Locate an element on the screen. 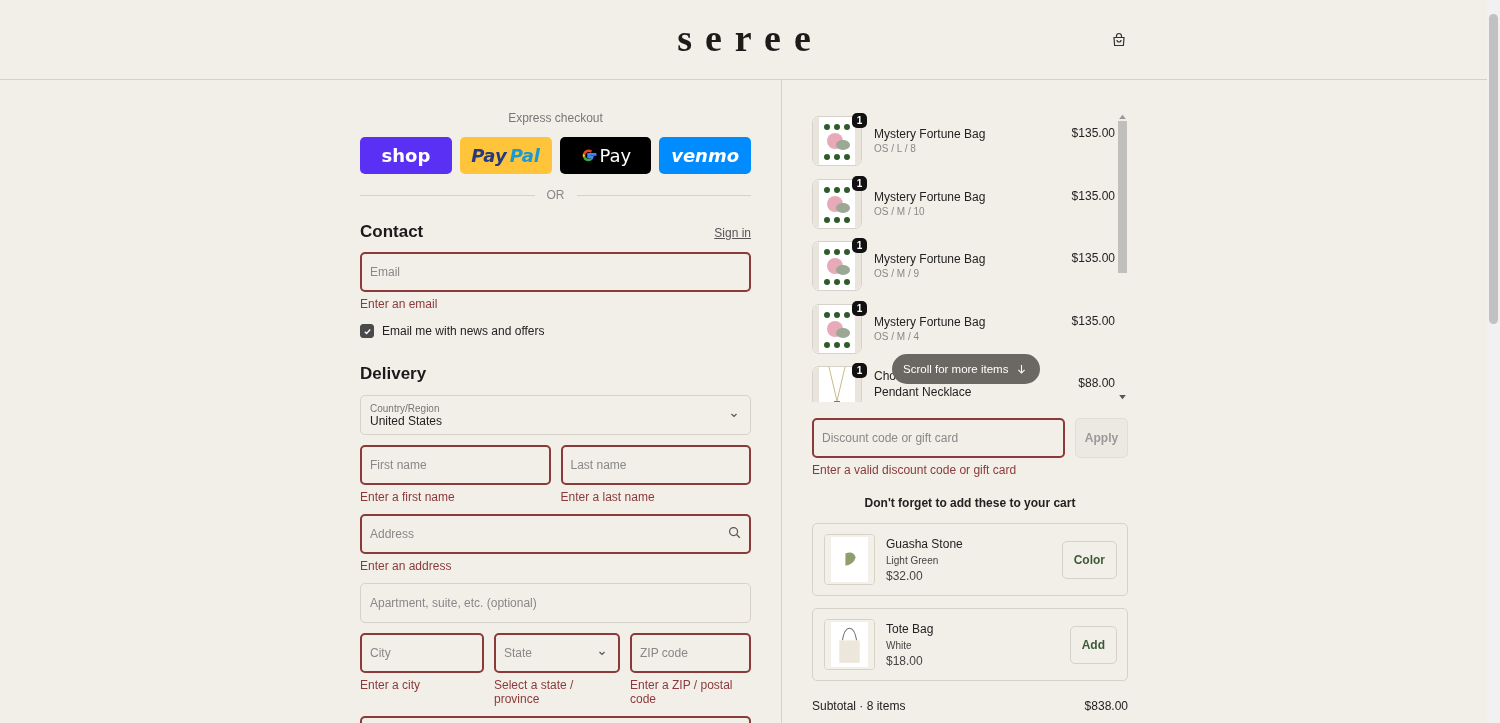 Image resolution: width=1500 pixels, height=723 pixels. checkbox is located at coordinates (367, 331).